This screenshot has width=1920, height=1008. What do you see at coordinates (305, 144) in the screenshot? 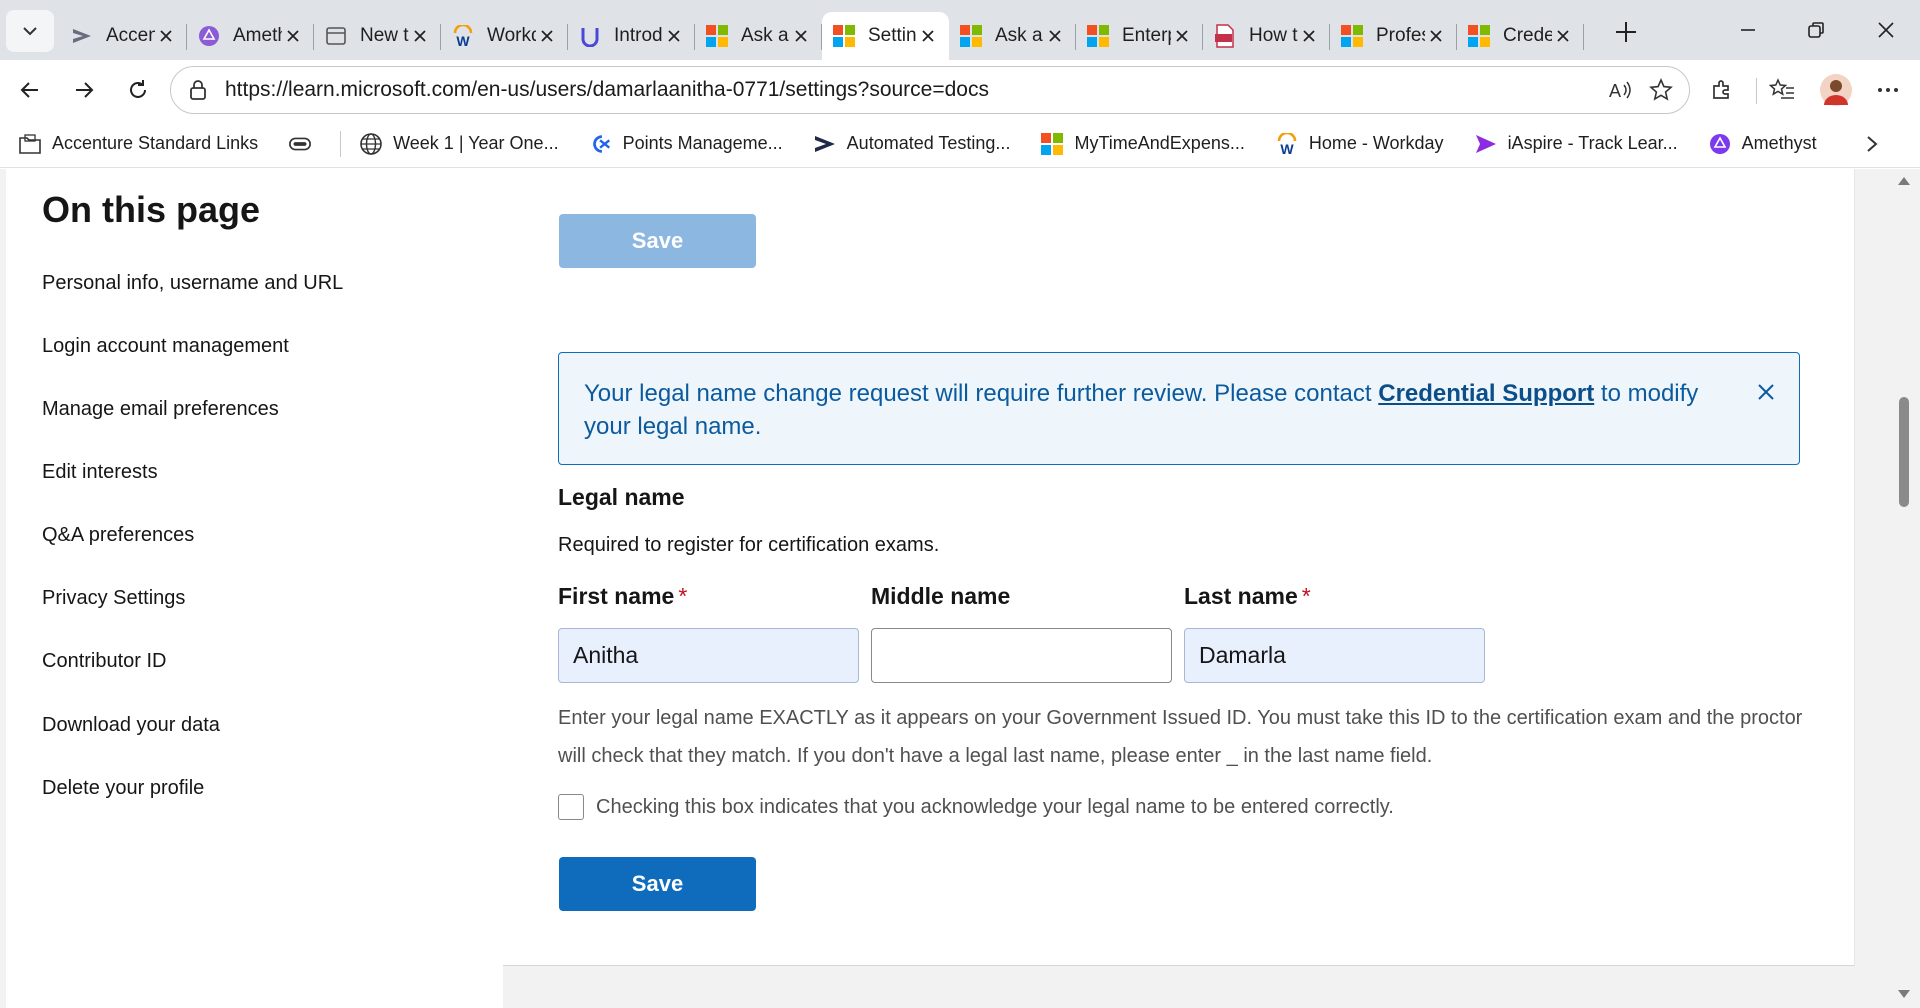
I see `bookmark-toggle` at bounding box center [305, 144].